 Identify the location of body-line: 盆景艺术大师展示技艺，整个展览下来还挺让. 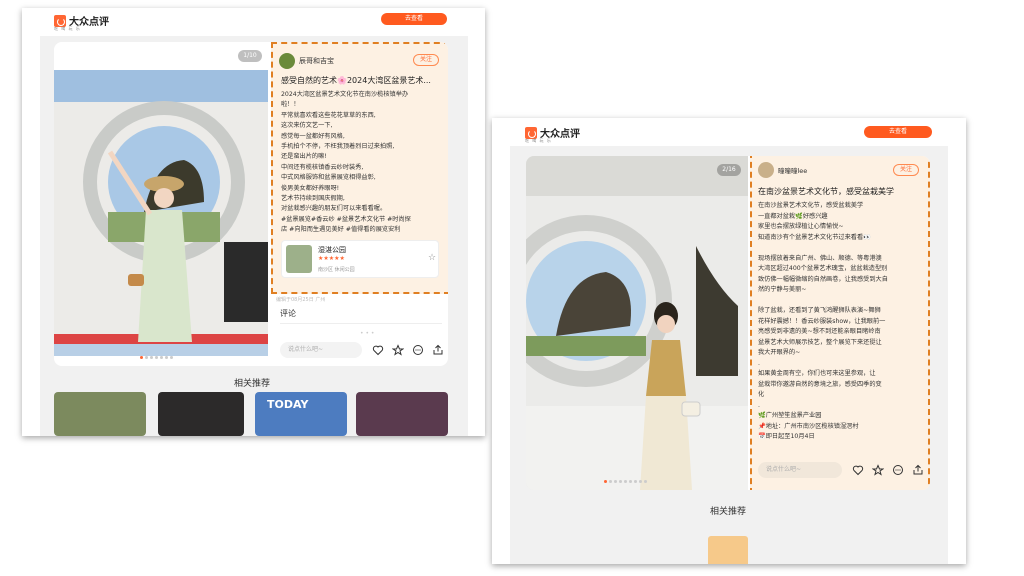
(820, 342).